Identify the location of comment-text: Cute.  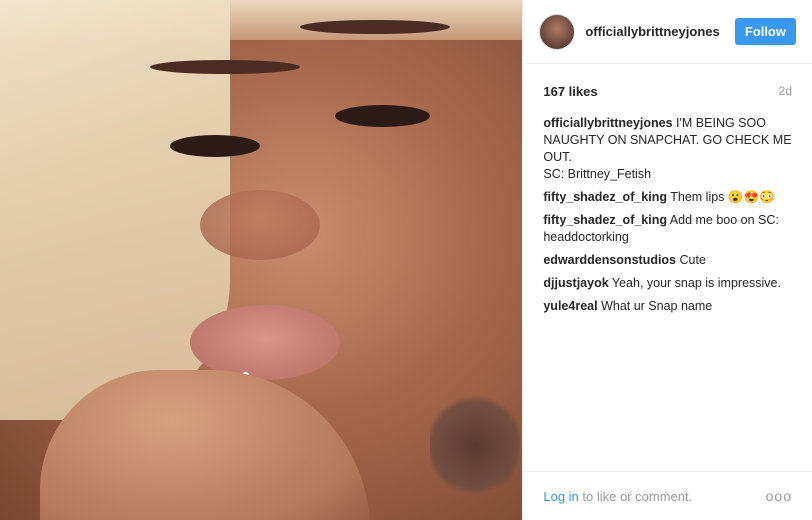
(692, 260).